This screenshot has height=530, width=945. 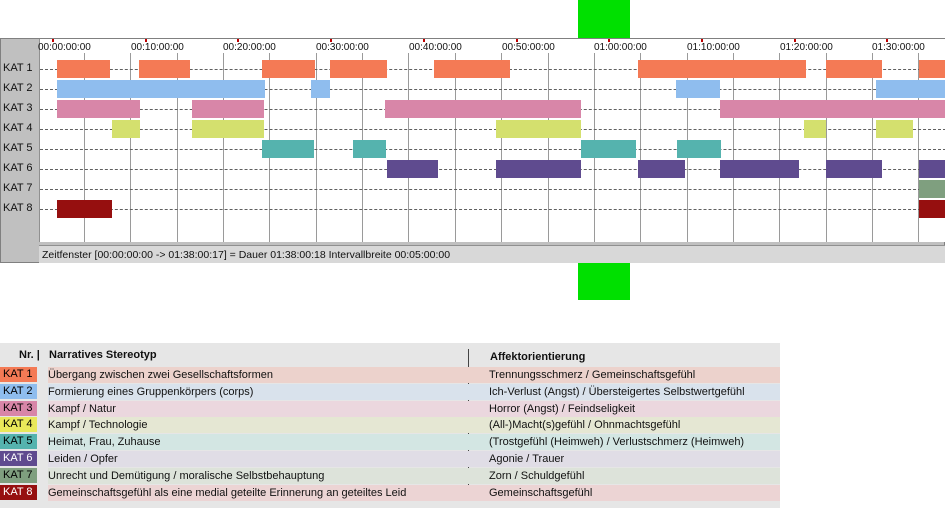 What do you see at coordinates (18, 458) in the screenshot?
I see `legend-code-kat-6: KAT 6` at bounding box center [18, 458].